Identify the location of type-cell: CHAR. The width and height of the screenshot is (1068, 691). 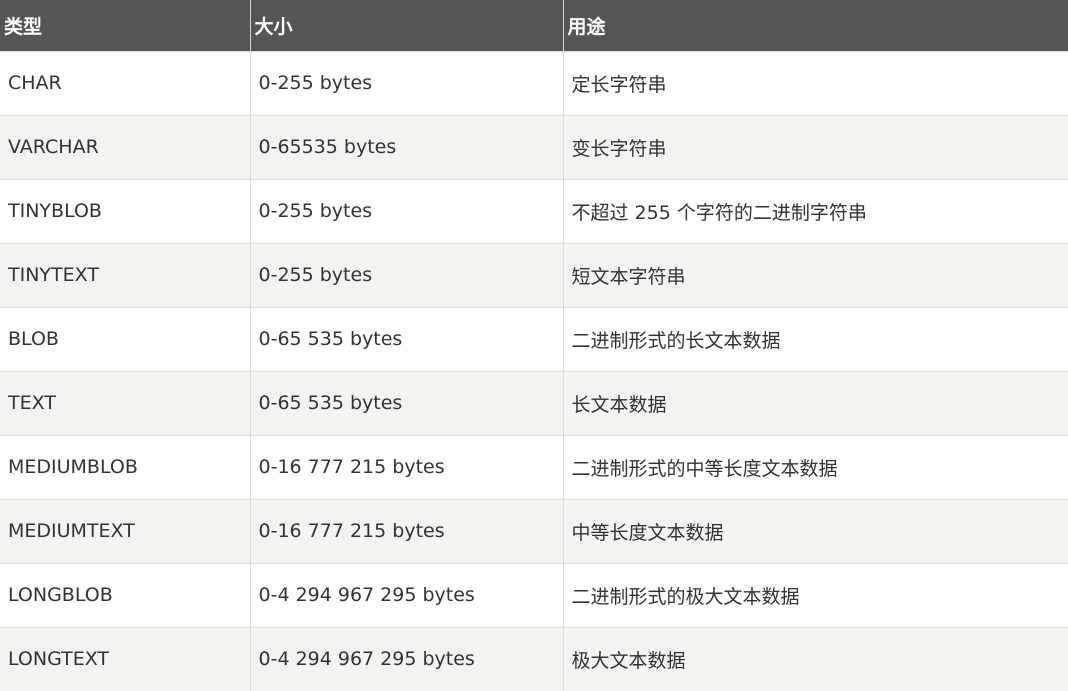
(125, 82).